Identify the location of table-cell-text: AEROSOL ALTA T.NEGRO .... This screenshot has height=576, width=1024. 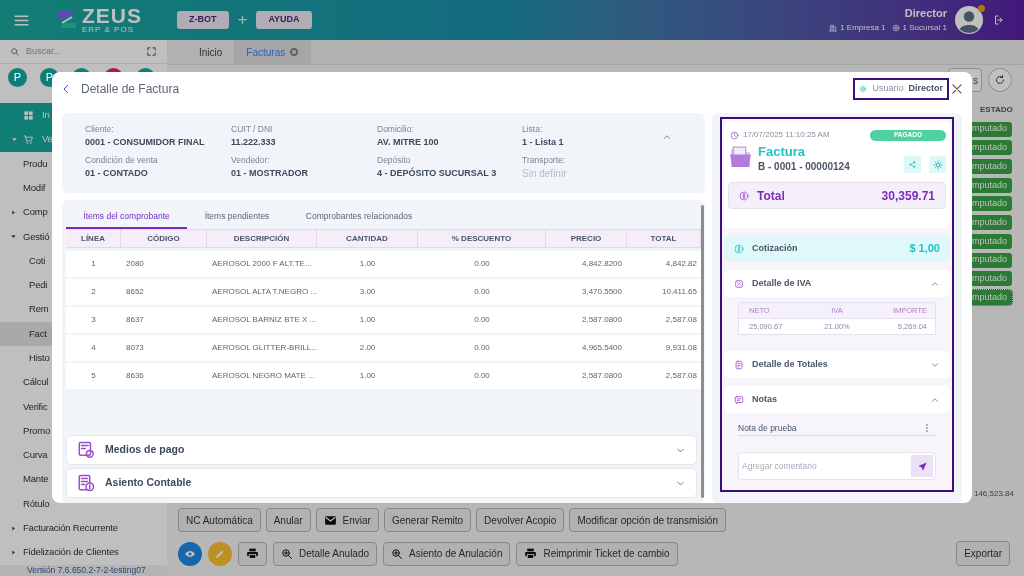
(264, 292).